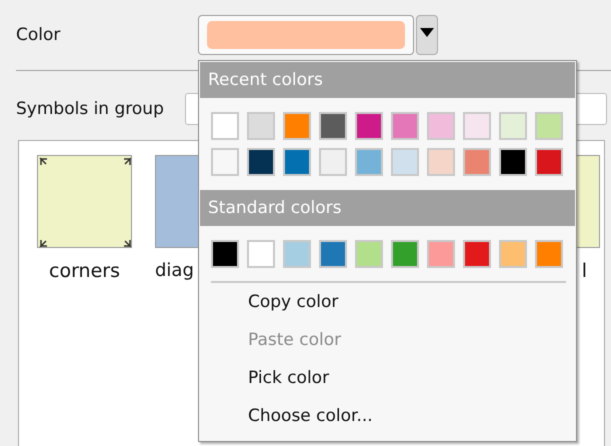  I want to click on color-button, so click(306, 35).